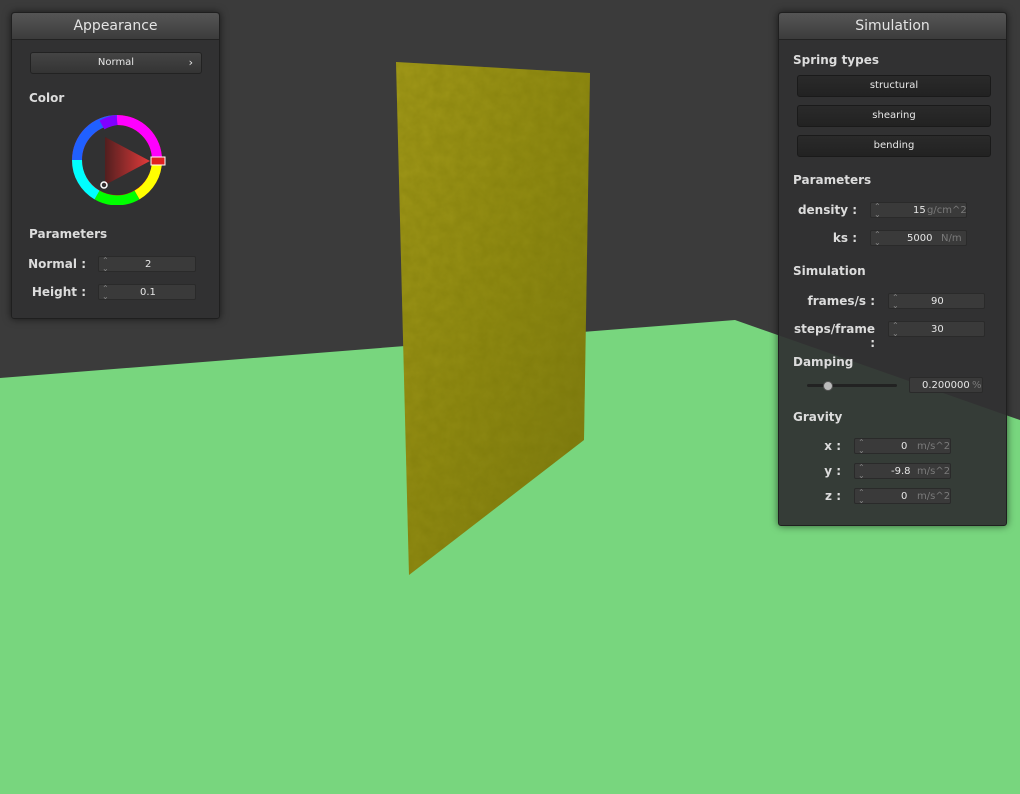  I want to click on steps-input: ⌃ ⌄ 30, so click(936, 329).